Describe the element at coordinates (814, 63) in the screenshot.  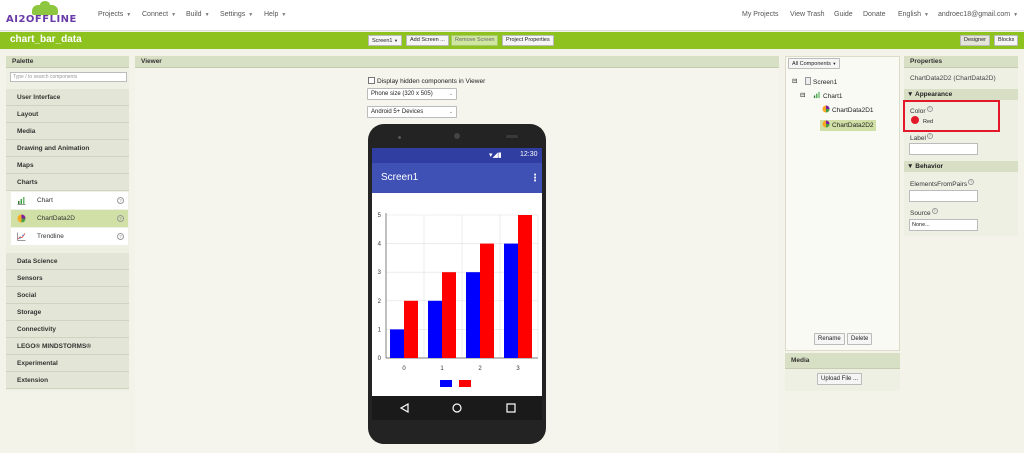
I see `all-components-dropdown: All Components ▼` at that location.